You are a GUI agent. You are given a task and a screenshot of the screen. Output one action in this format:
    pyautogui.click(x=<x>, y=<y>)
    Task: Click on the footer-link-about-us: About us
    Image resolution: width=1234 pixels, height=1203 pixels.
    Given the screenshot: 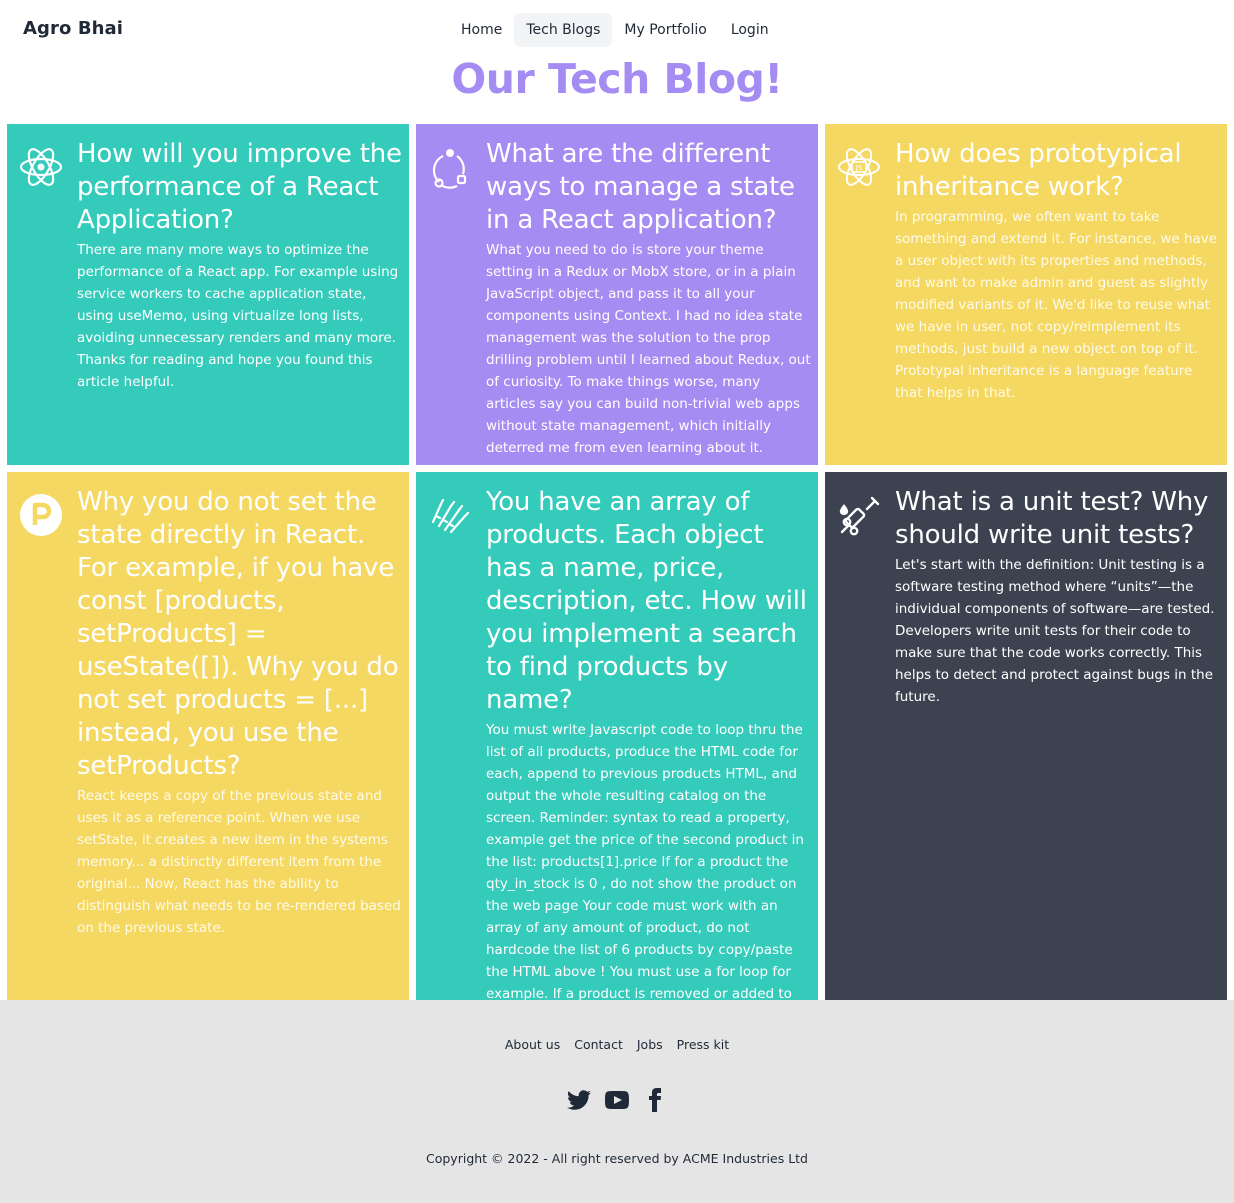 What is the action you would take?
    pyautogui.click(x=532, y=1044)
    